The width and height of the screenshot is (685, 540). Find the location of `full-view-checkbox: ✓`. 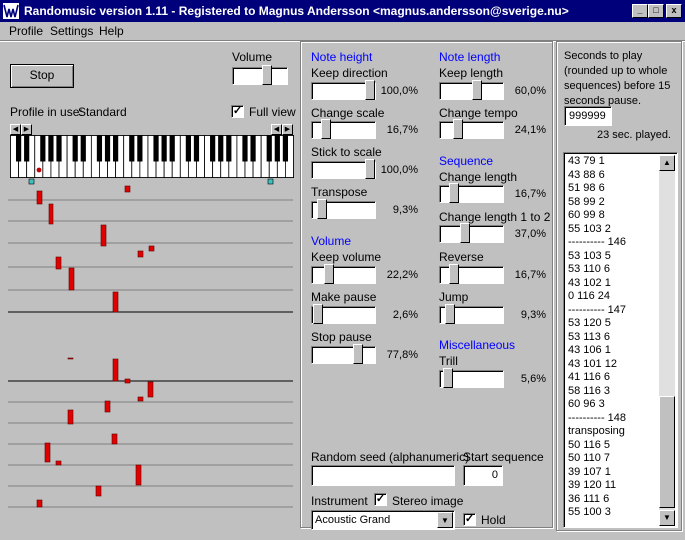

full-view-checkbox: ✓ is located at coordinates (237, 111).